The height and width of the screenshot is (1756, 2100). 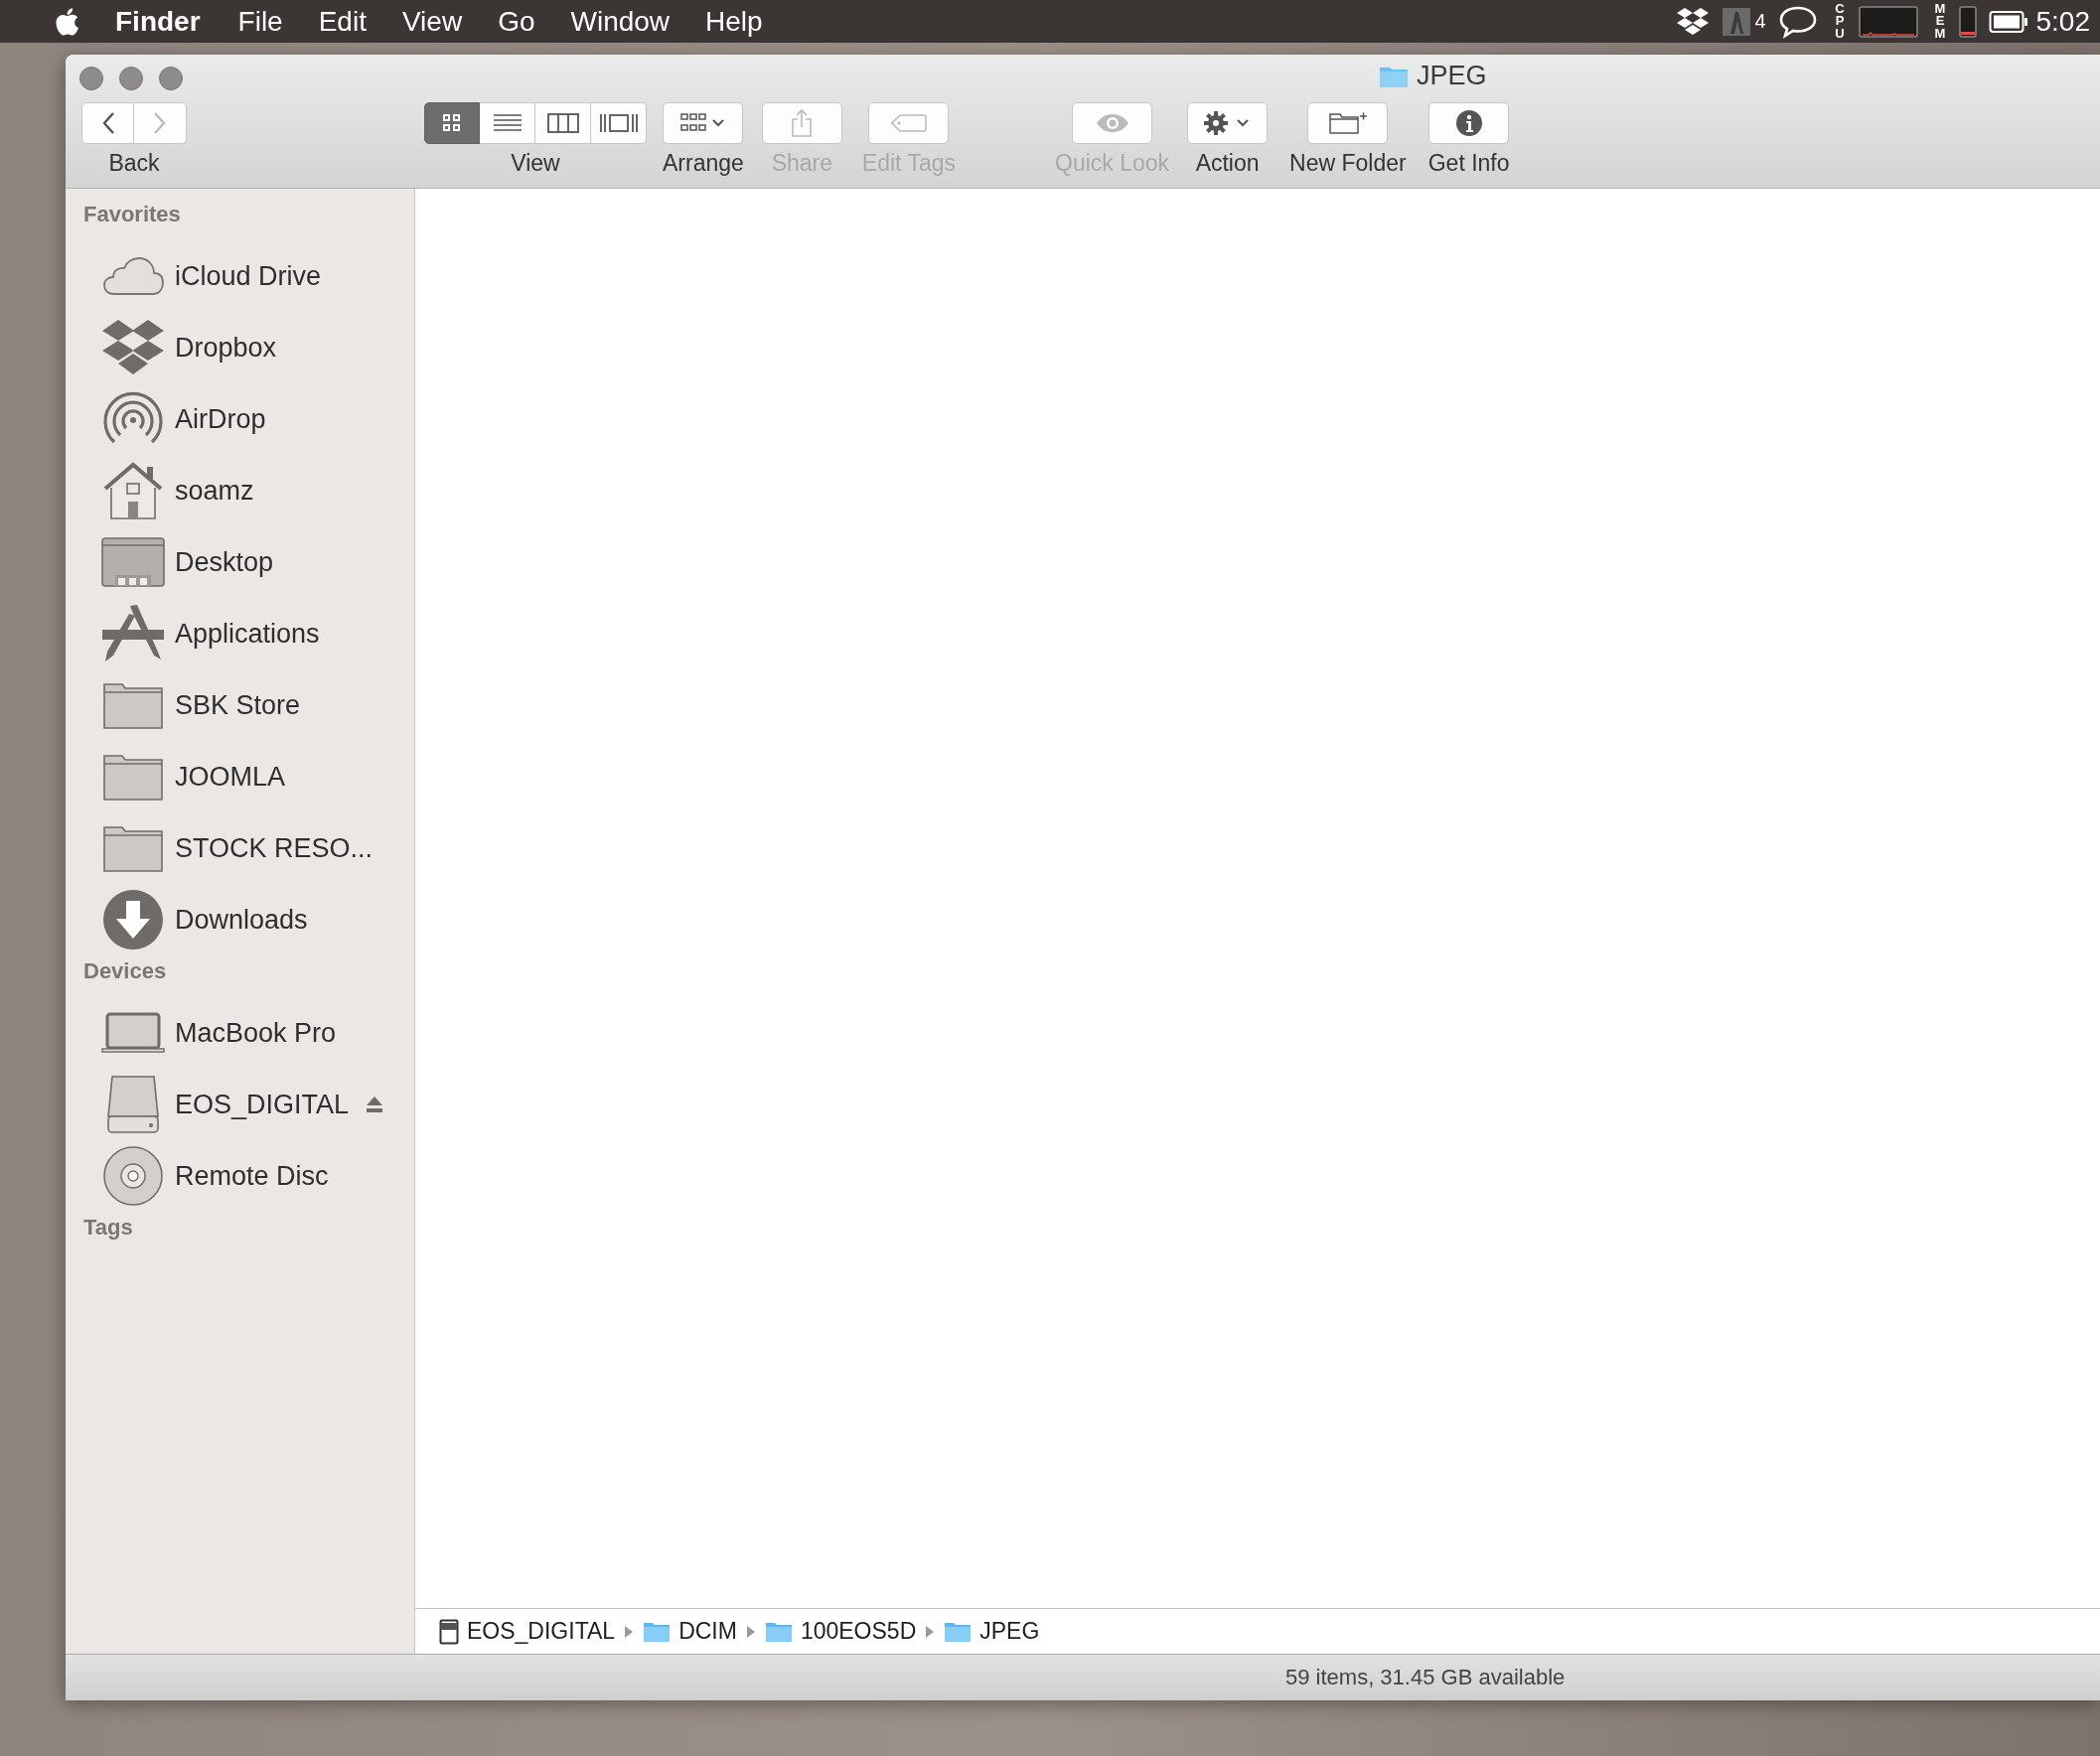 I want to click on apple-logo-icon, so click(x=66, y=22).